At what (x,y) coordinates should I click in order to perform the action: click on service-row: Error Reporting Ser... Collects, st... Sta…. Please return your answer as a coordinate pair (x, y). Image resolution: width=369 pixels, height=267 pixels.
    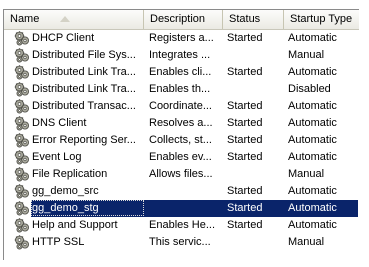
    Looking at the image, I should click on (181, 140).